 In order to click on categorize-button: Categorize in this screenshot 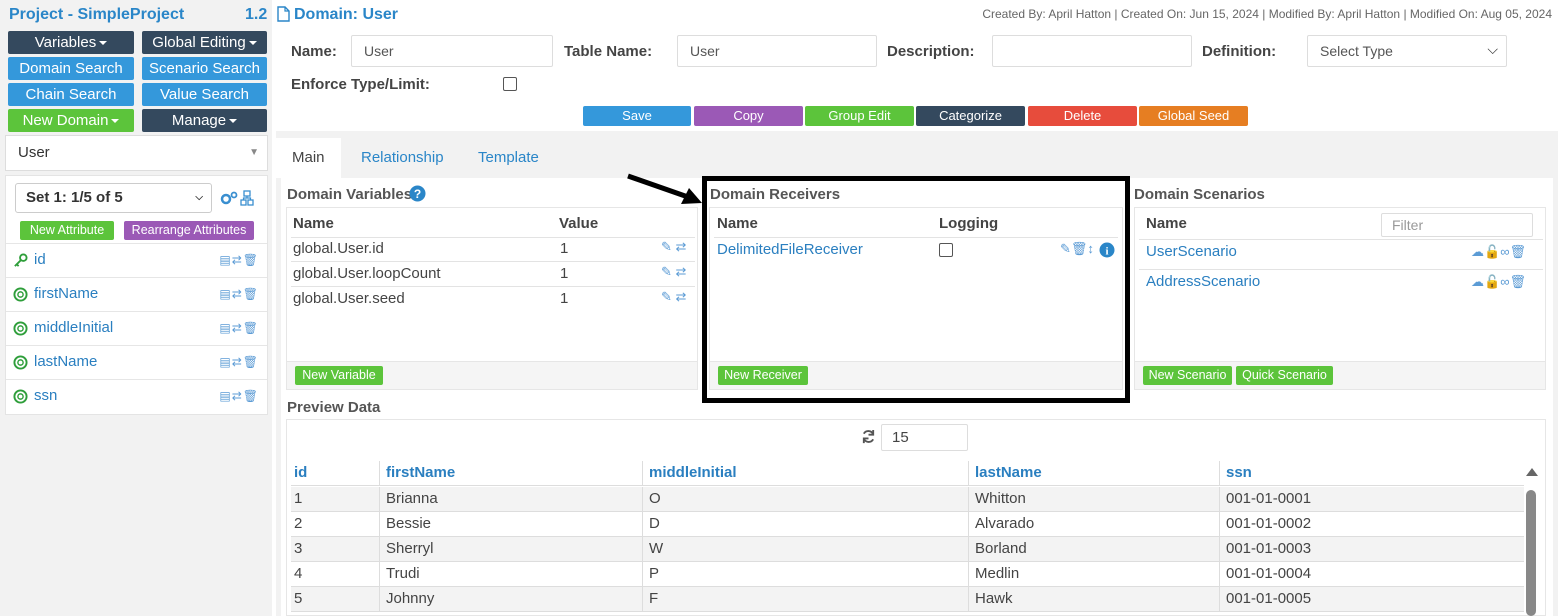, I will do `click(970, 116)`.